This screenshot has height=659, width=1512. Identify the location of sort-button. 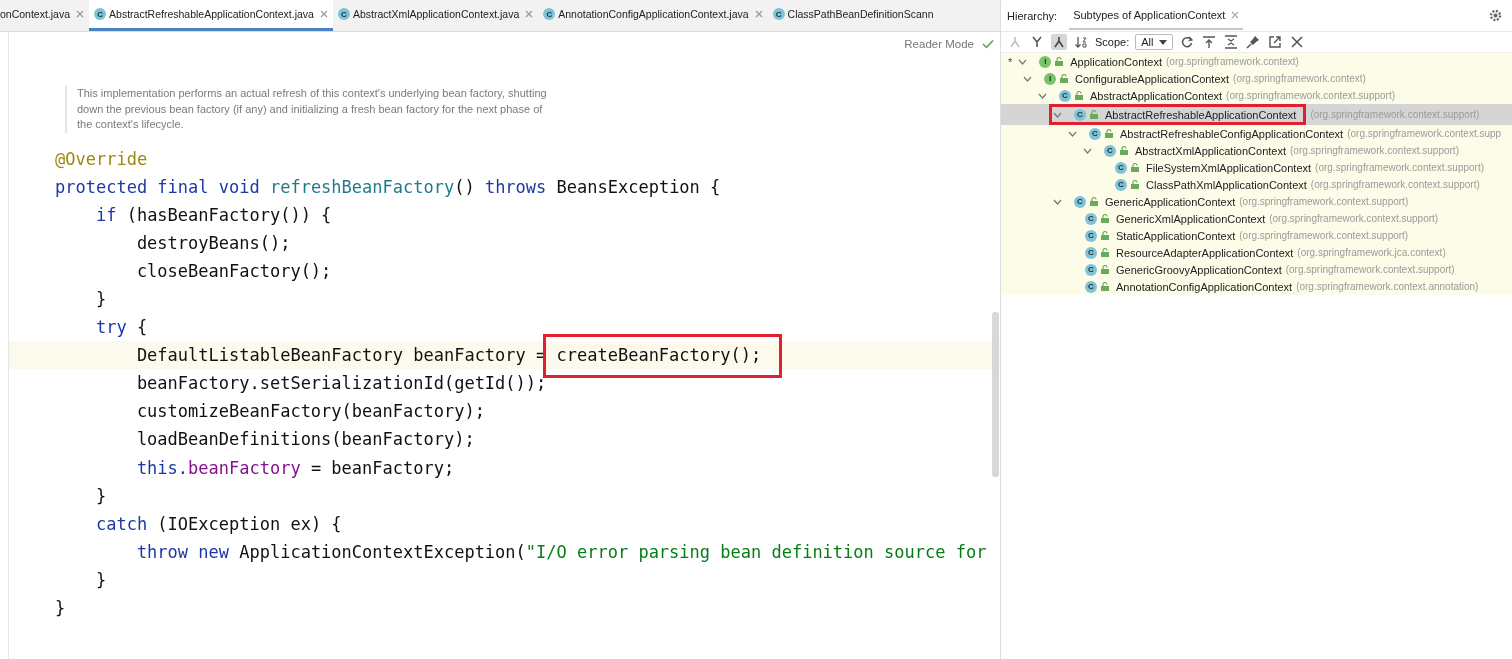
(1081, 42).